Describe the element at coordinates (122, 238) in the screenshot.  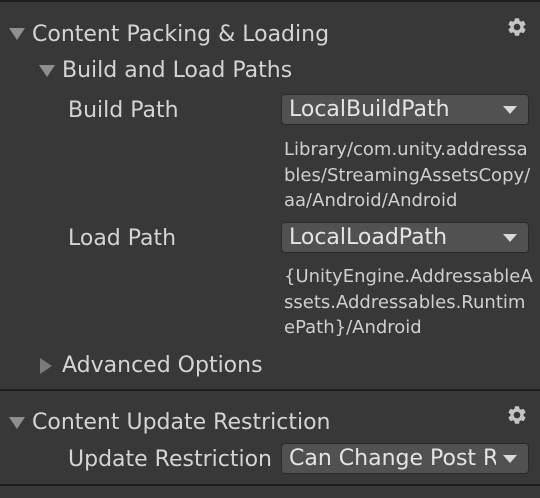
I see `load-path-label: Load Path` at that location.